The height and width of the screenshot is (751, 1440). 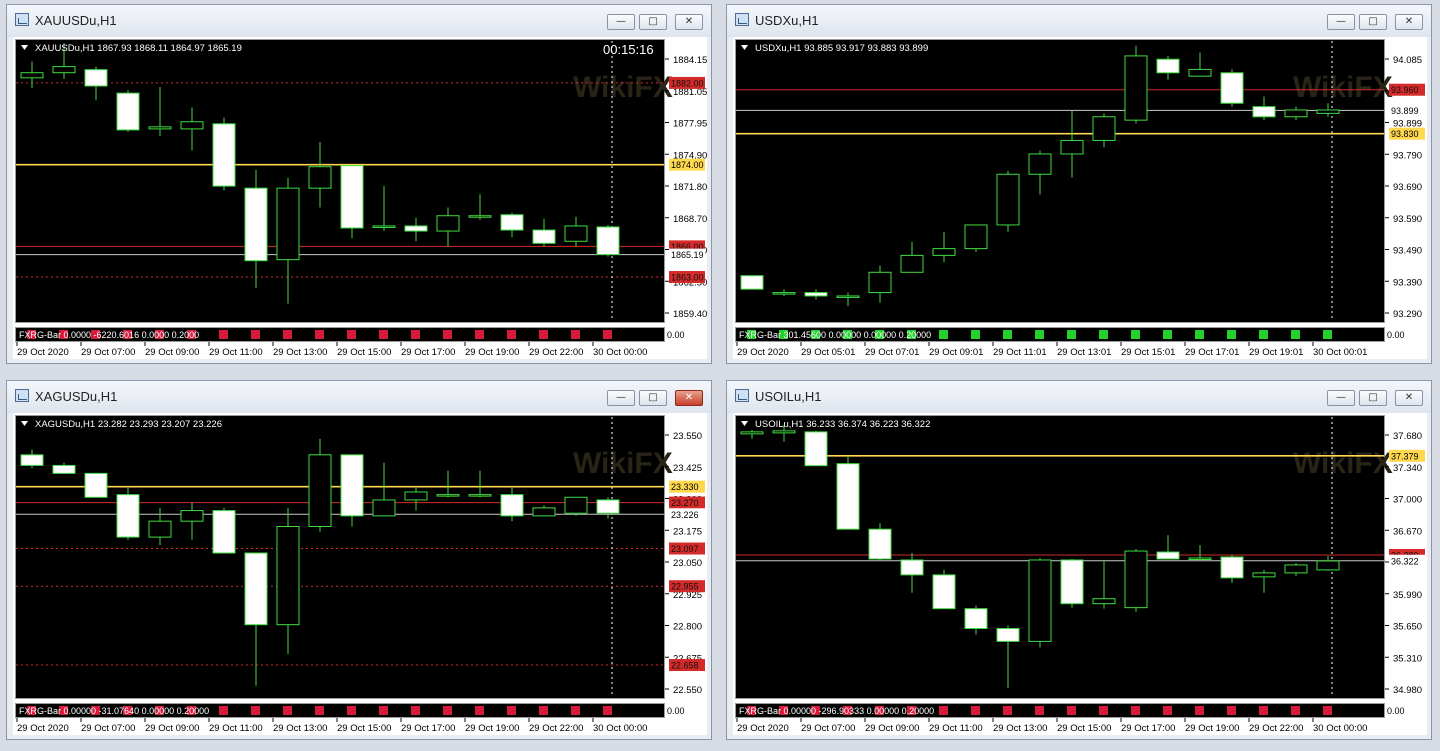 What do you see at coordinates (1079, 21) in the screenshot?
I see `window-titlebar: USDXu,H1 — □ ✕` at bounding box center [1079, 21].